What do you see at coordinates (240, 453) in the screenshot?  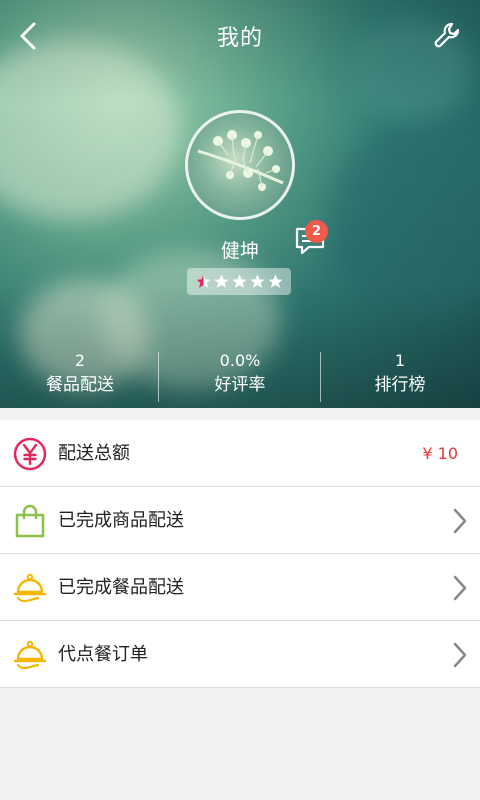 I see `menu-item-total-delivery: 配送总额 ¥ 10` at bounding box center [240, 453].